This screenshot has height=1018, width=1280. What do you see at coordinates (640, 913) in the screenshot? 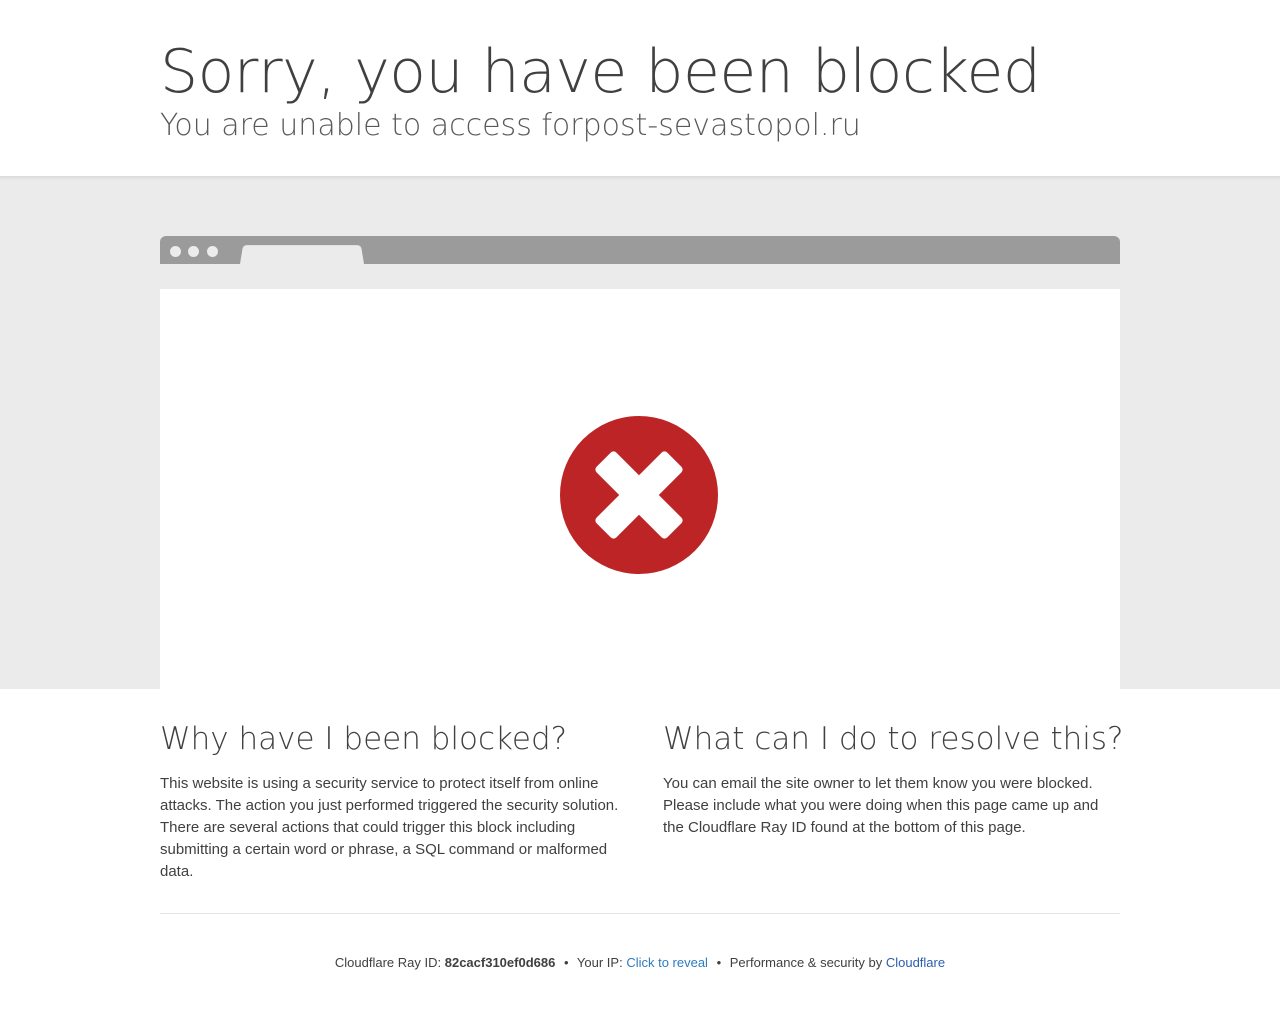
I see `footer-divider` at bounding box center [640, 913].